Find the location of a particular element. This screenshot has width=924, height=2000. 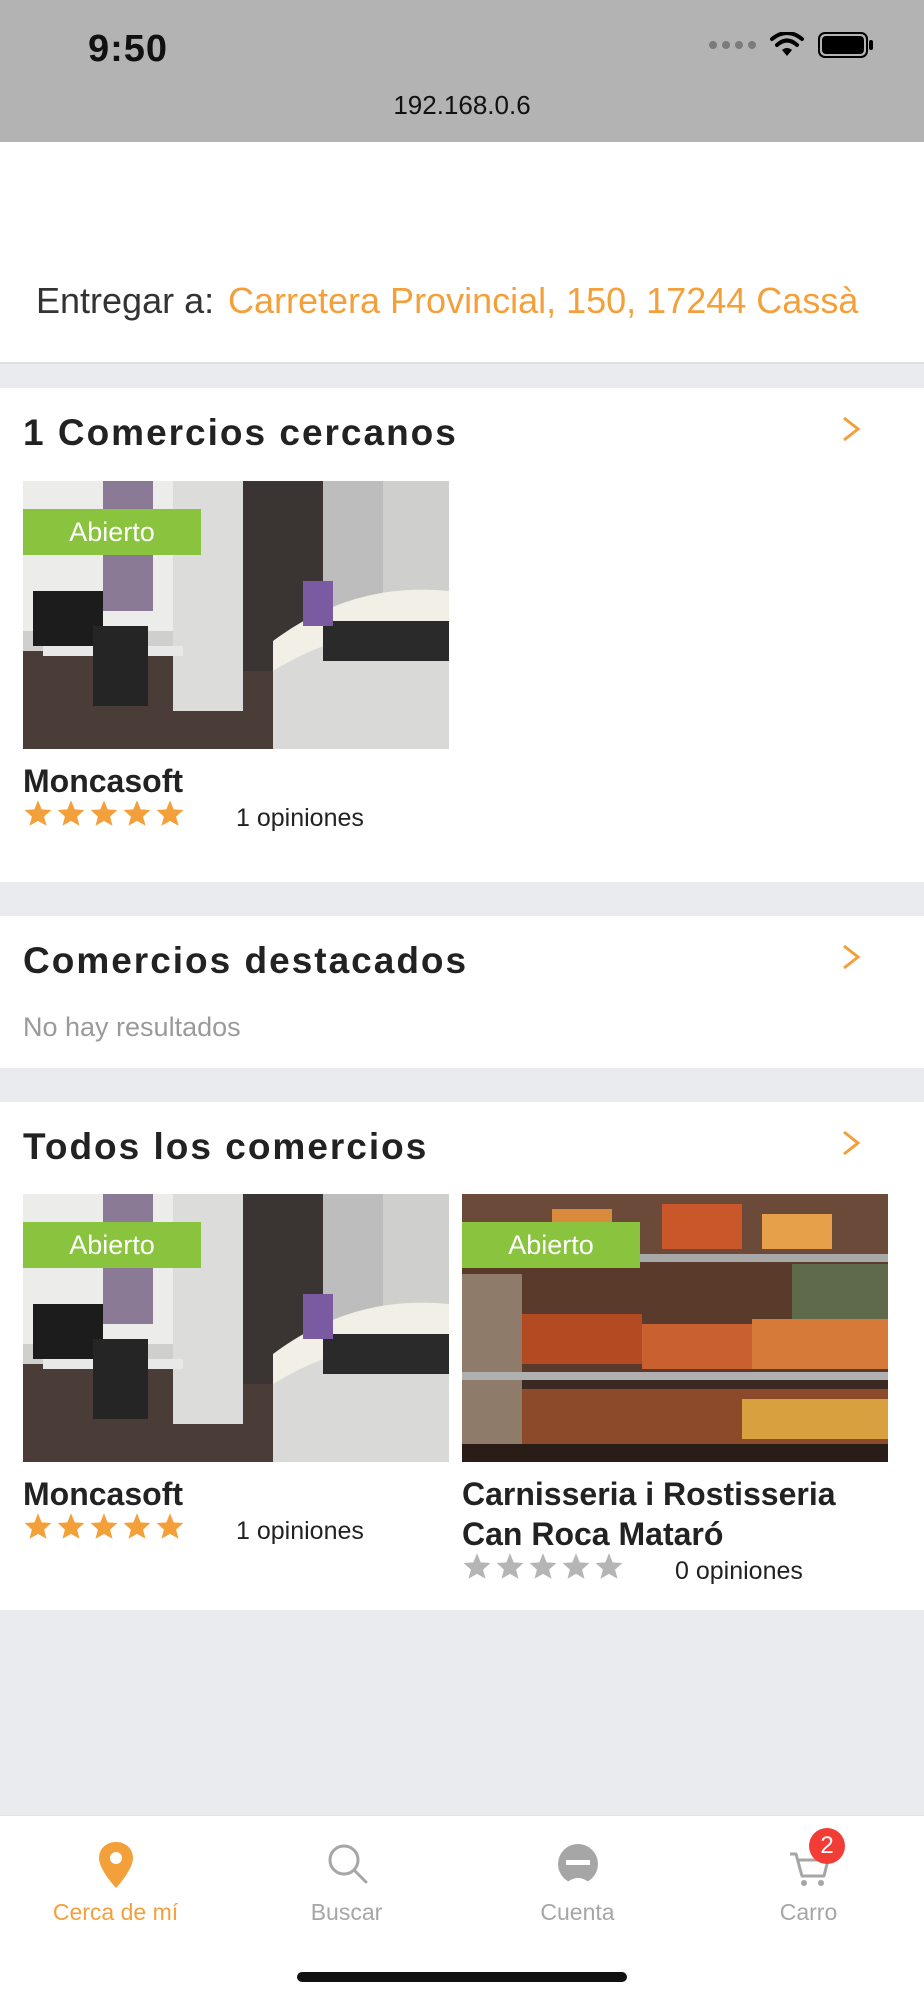

tab-label: Buscar is located at coordinates (346, 1912).